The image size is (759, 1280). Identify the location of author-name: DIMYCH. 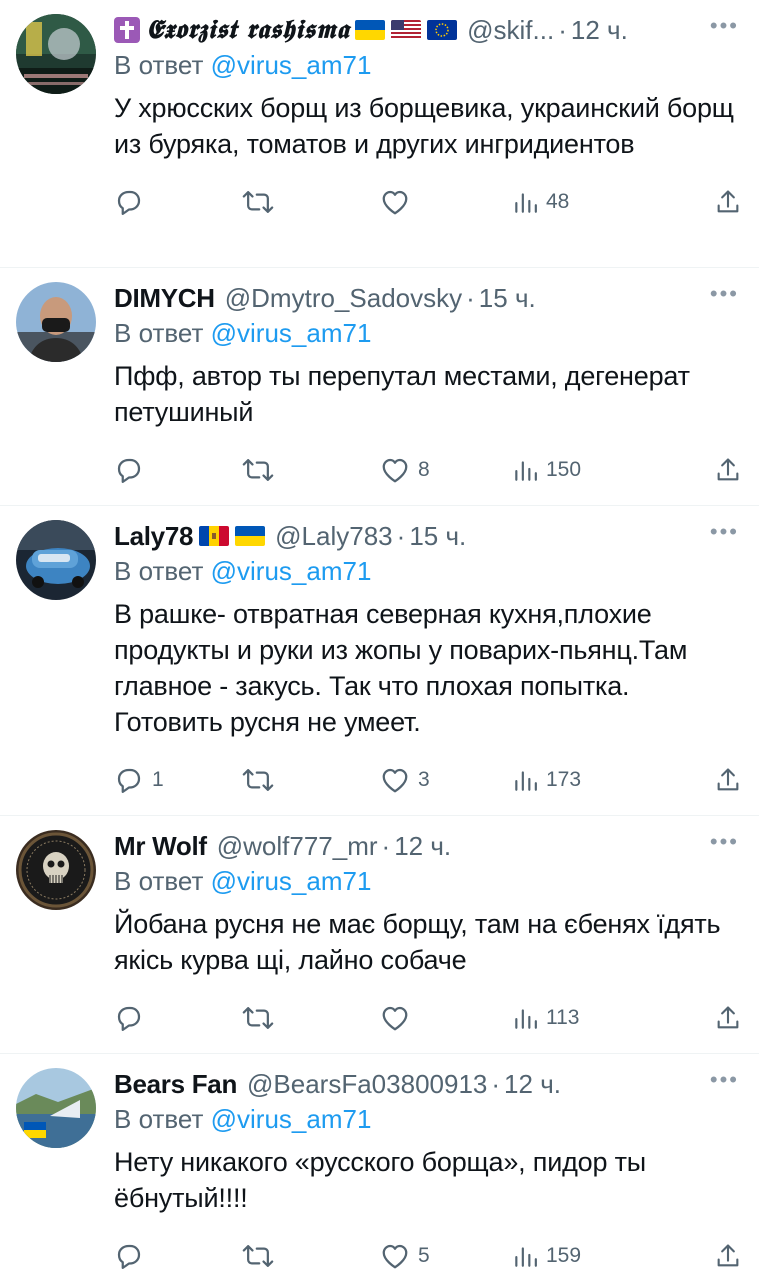
(164, 298).